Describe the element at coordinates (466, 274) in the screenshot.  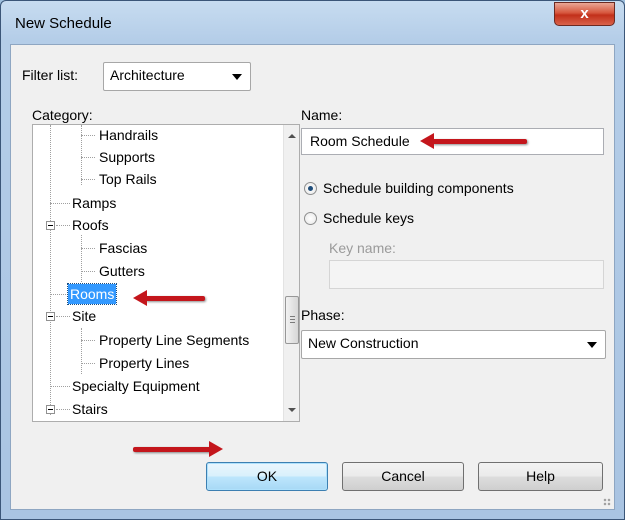
I see `key-name-field` at that location.